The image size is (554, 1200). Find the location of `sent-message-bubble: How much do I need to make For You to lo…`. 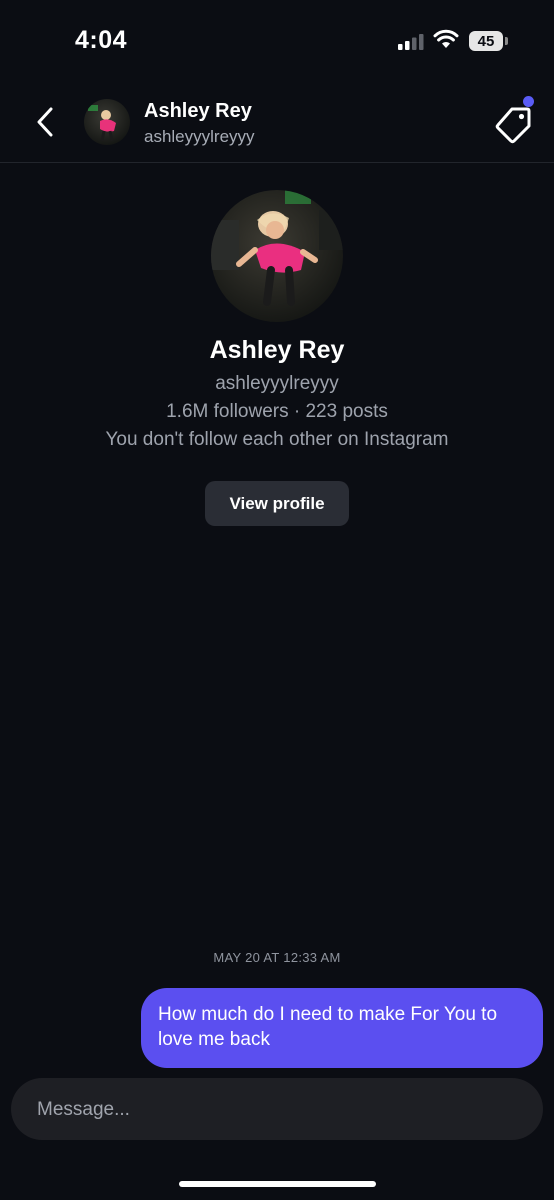

sent-message-bubble: How much do I need to make For You to lo… is located at coordinates (342, 1028).